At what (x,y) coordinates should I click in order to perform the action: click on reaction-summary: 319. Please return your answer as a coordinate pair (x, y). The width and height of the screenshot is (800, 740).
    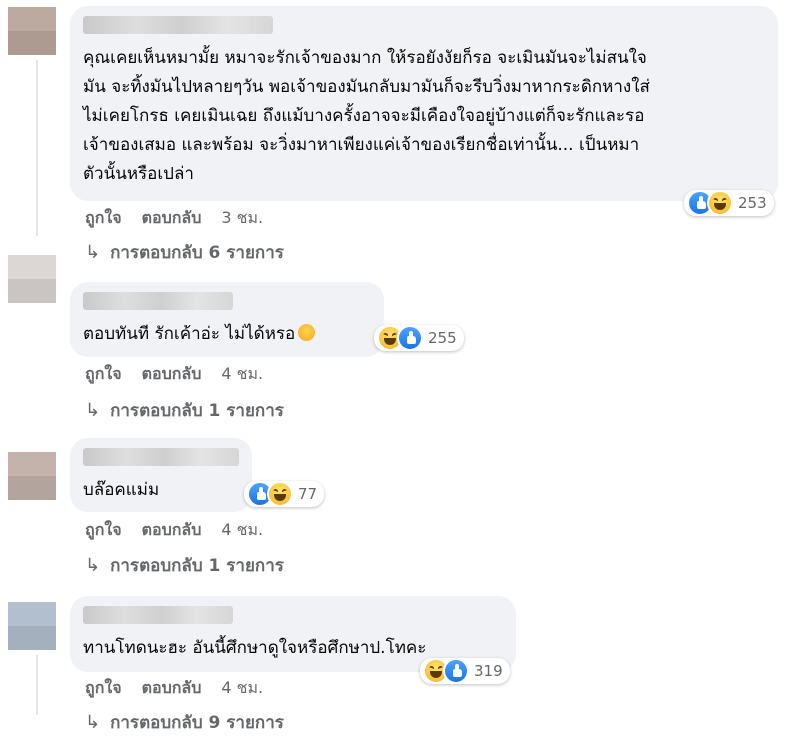
    Looking at the image, I should click on (465, 671).